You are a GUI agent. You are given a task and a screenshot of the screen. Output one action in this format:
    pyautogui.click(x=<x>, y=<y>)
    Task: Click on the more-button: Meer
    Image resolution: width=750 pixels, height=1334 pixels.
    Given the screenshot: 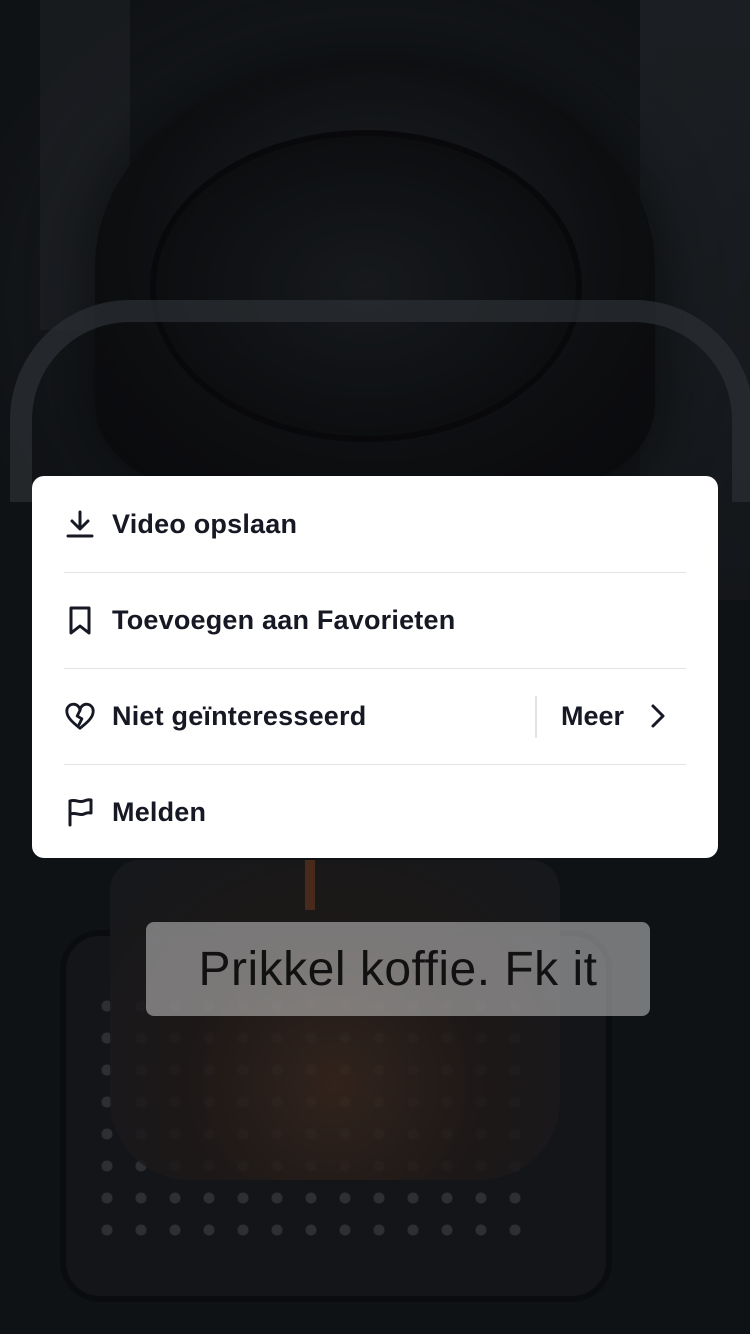 What is the action you would take?
    pyautogui.click(x=613, y=716)
    